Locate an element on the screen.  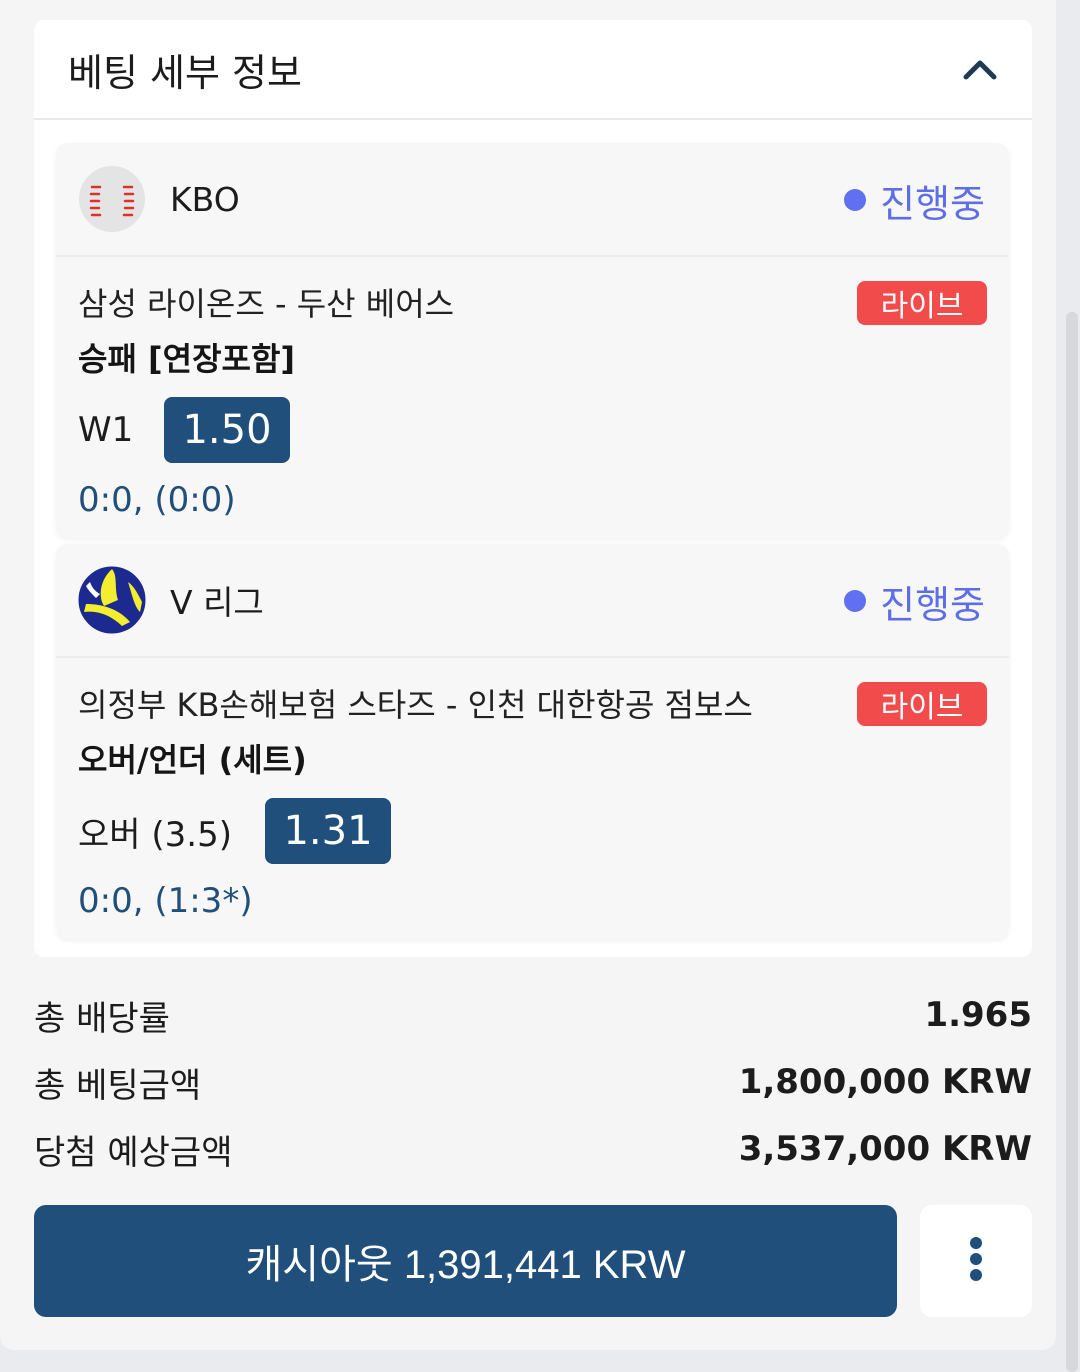
bet-card-header: V 리그 진행중 is located at coordinates (532, 601).